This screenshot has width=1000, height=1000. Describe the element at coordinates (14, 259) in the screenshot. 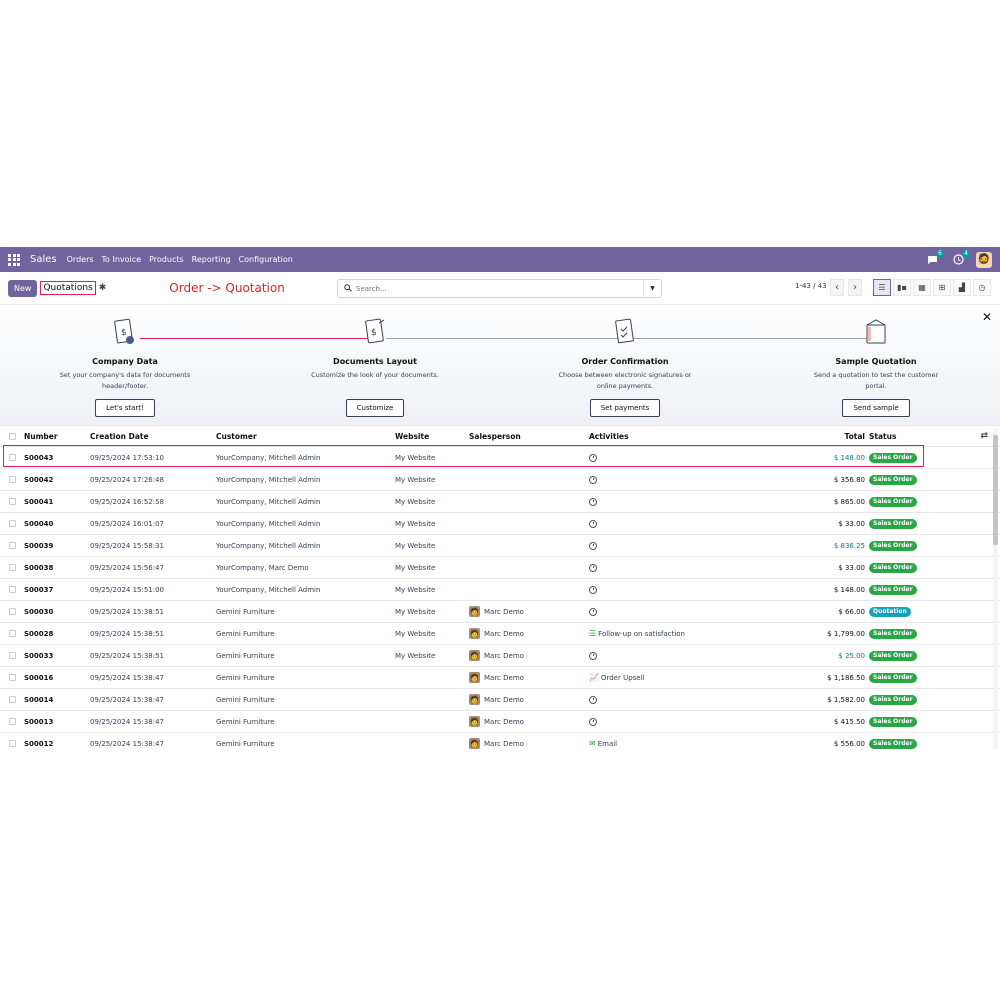

I see `apps-grid-icon` at that location.